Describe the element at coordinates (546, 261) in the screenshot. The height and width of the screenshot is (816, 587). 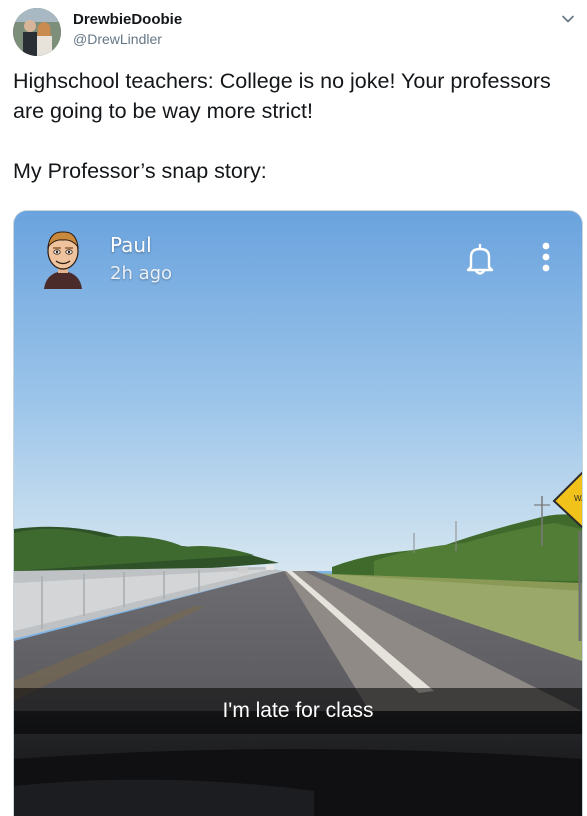
I see `more-vertical-icon` at that location.